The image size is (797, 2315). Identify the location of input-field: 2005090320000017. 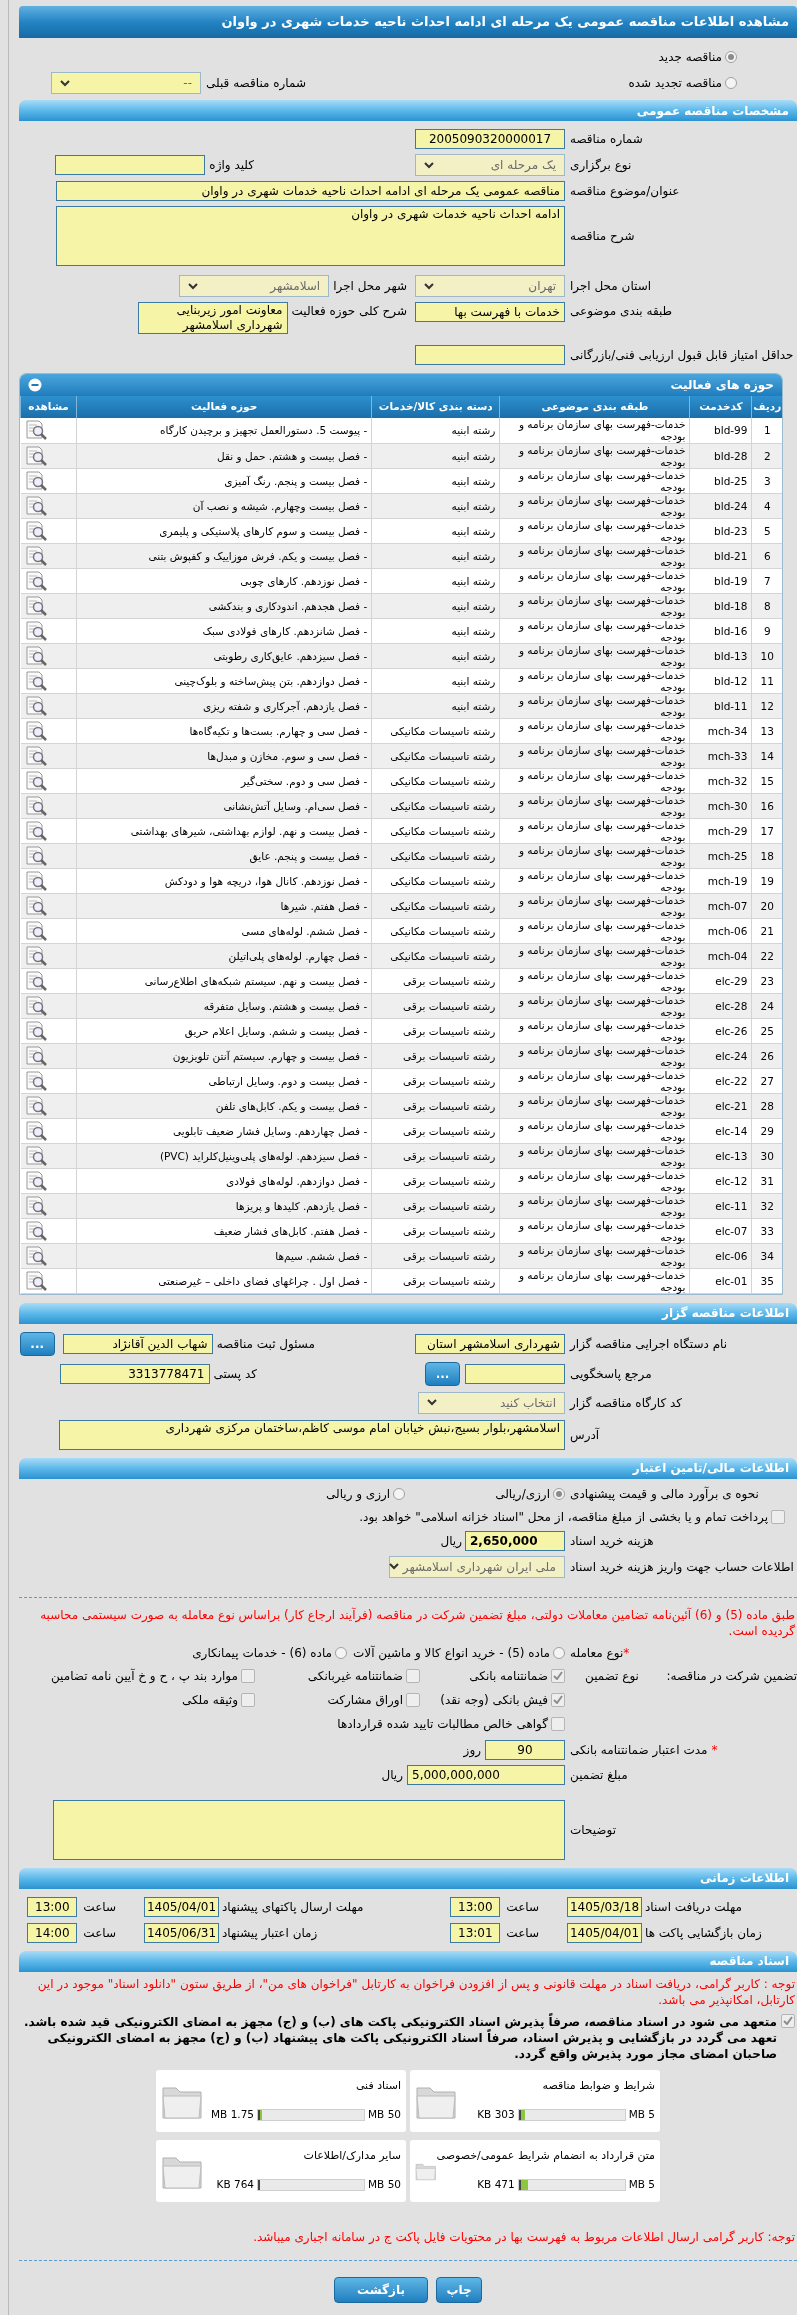
(490, 139).